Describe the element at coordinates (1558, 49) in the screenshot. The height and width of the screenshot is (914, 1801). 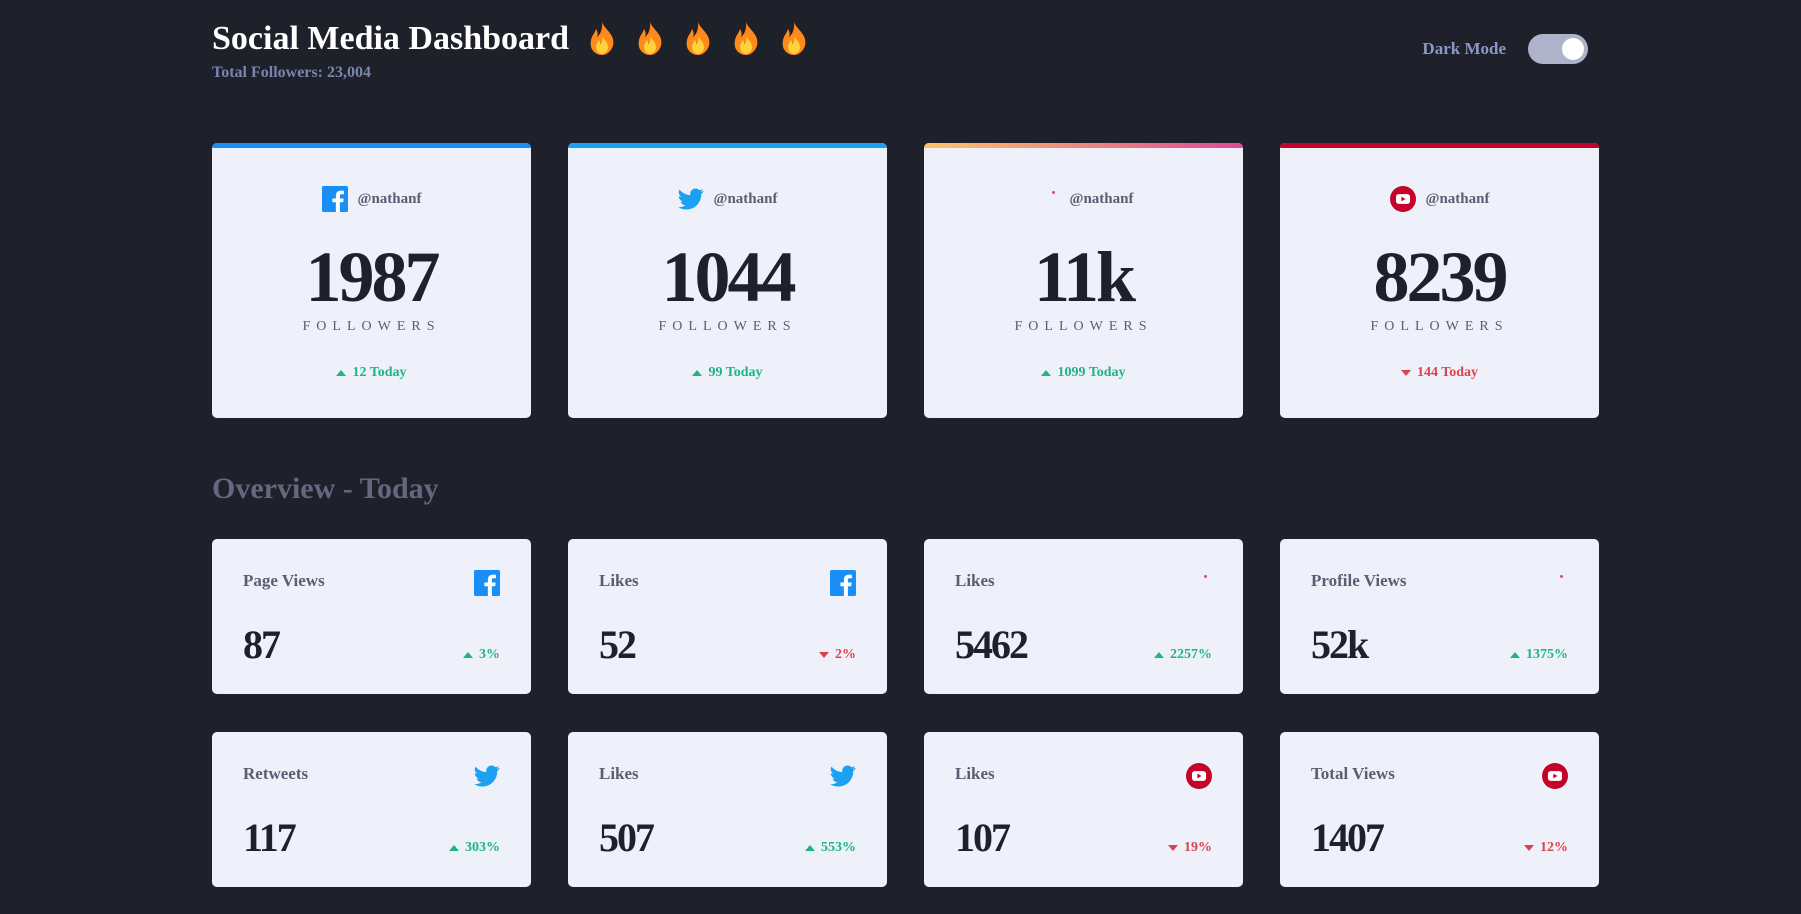
I see `dark-mode-toggle` at that location.